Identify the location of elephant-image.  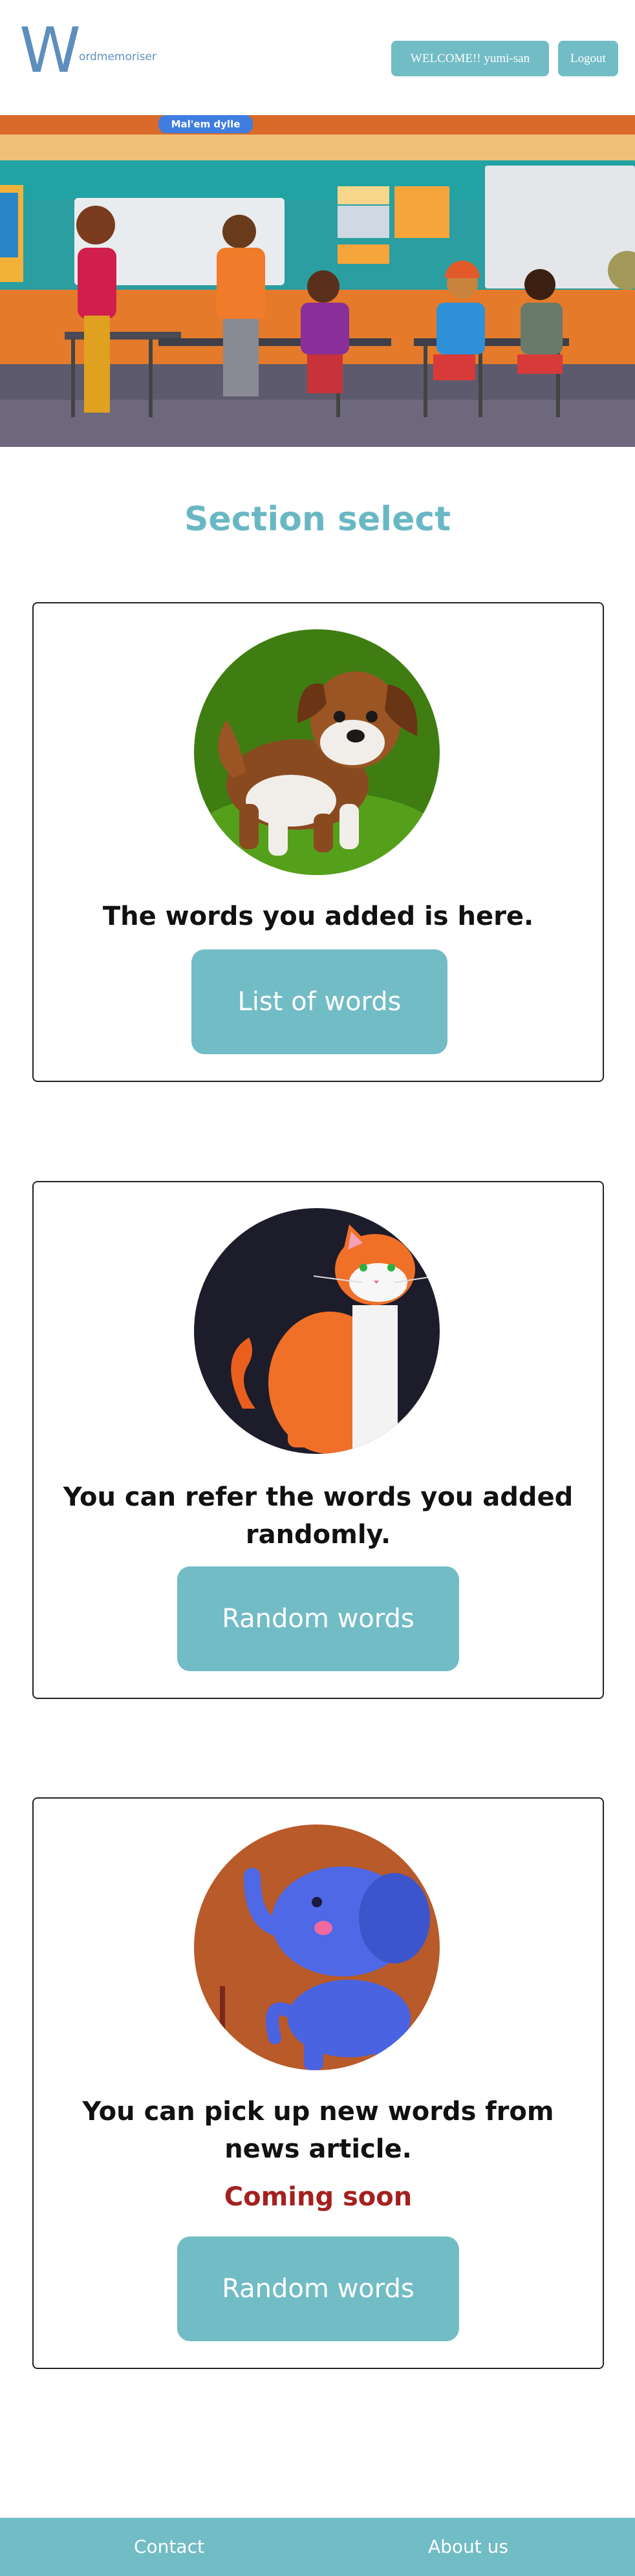
(317, 1947).